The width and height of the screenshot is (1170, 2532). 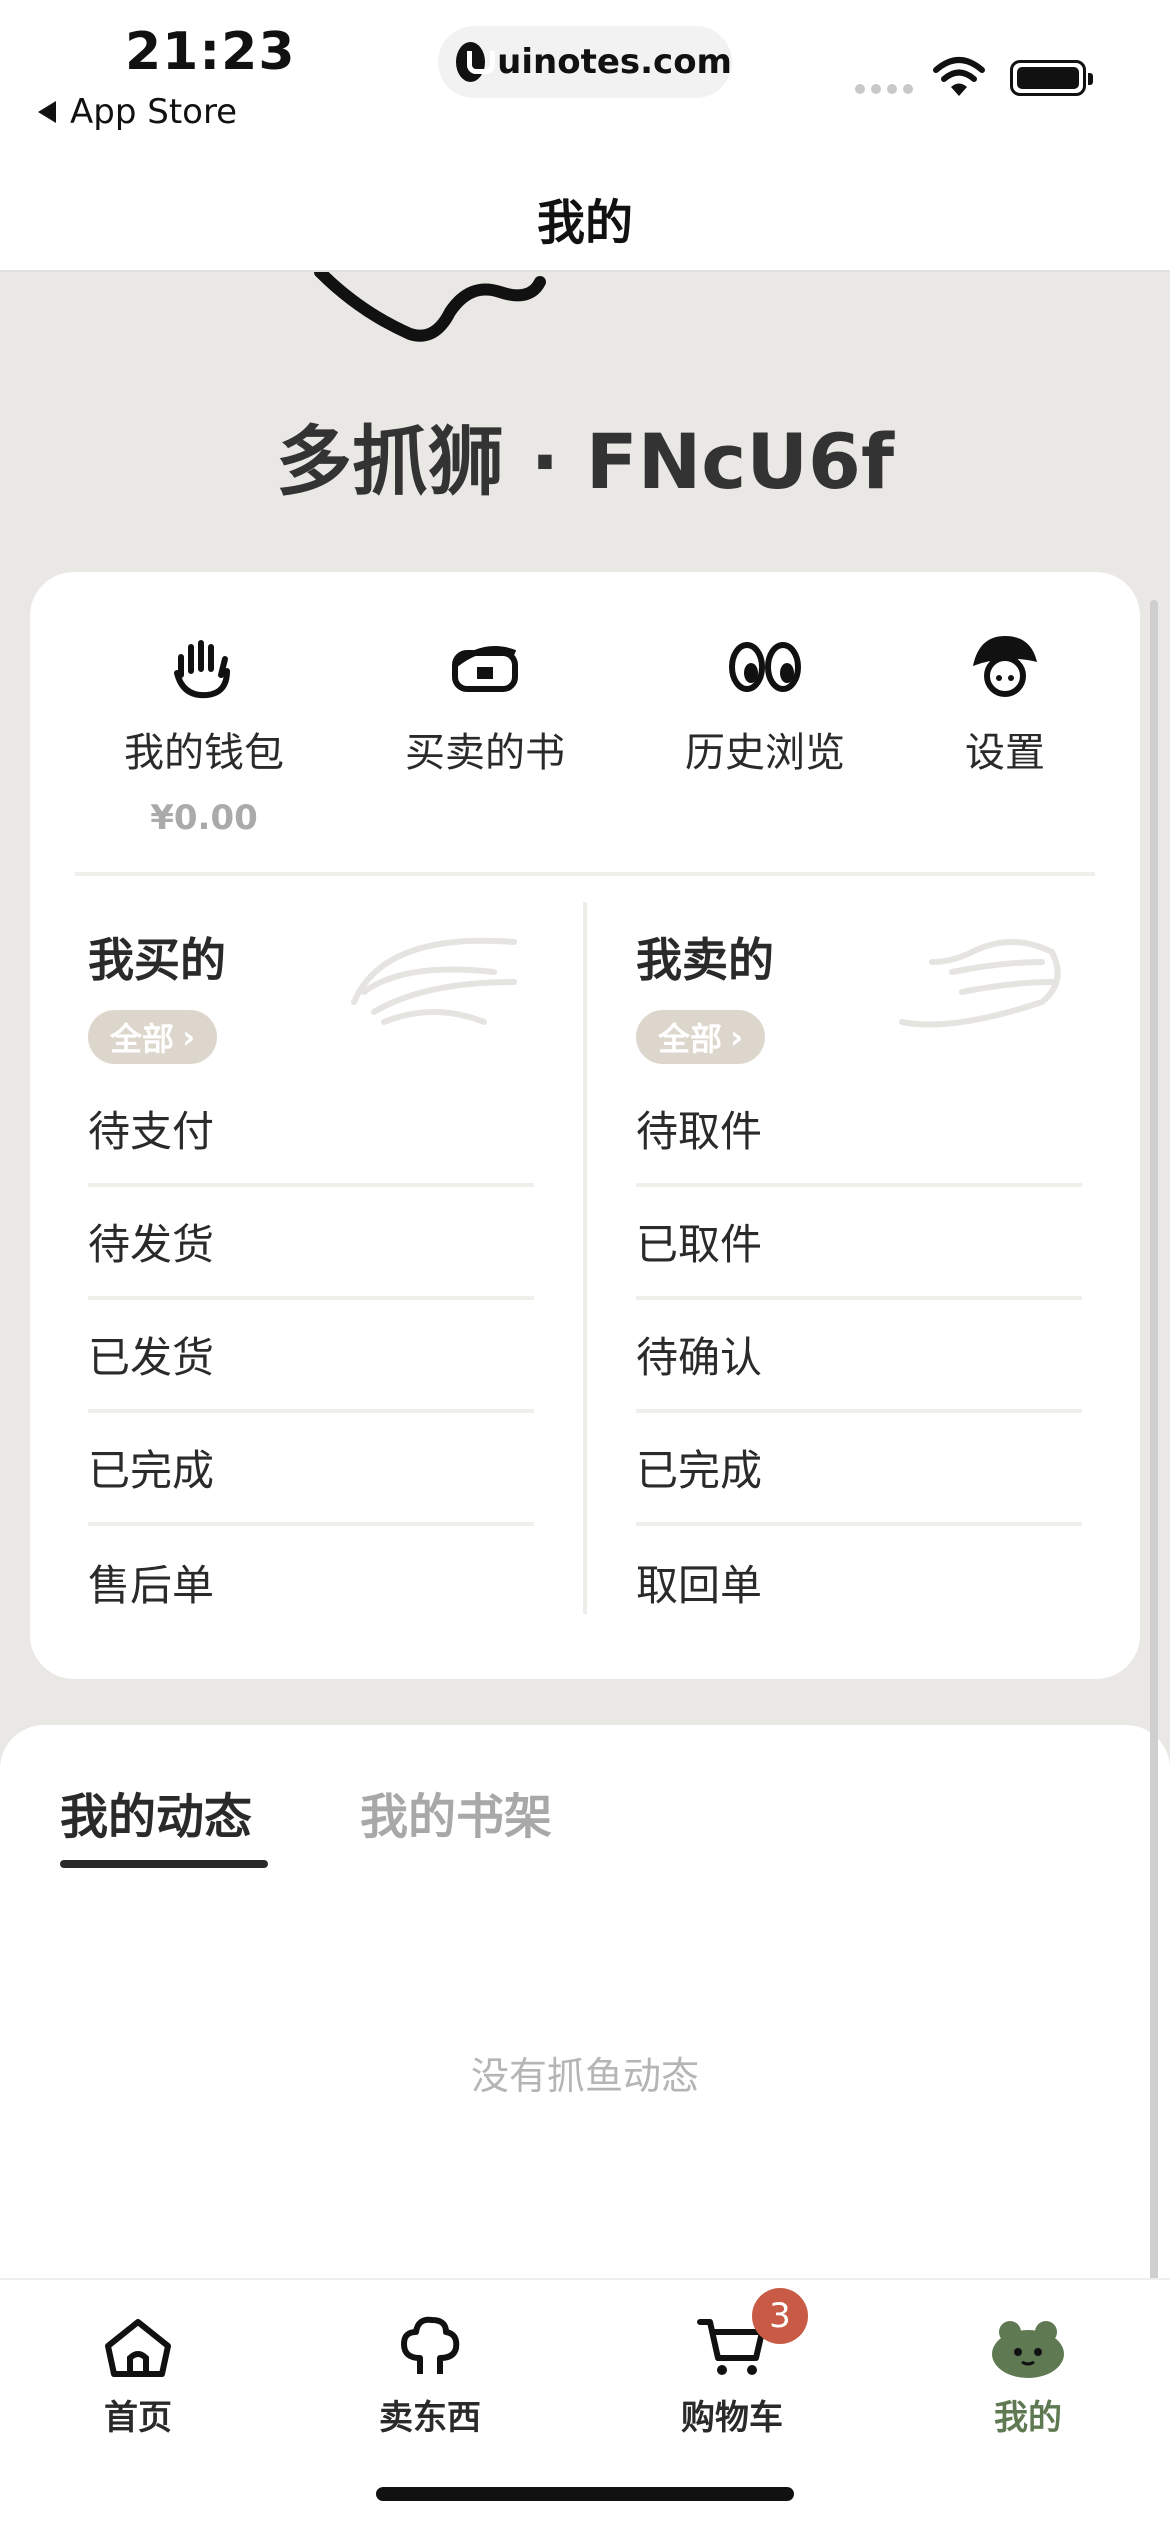 I want to click on shortcut-row: 我的钱包 ¥0.00 买卖的书 历史浏览 设置, so click(x=585, y=722).